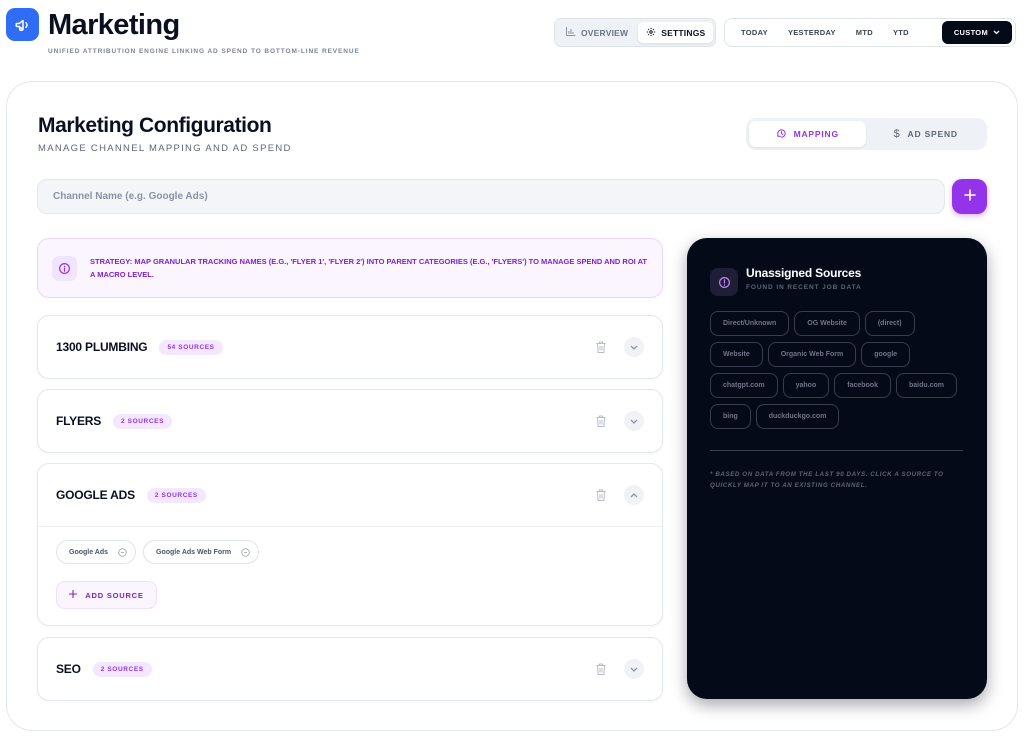 This screenshot has height=737, width=1024. I want to click on unassigned-source-chip: facebook, so click(862, 385).